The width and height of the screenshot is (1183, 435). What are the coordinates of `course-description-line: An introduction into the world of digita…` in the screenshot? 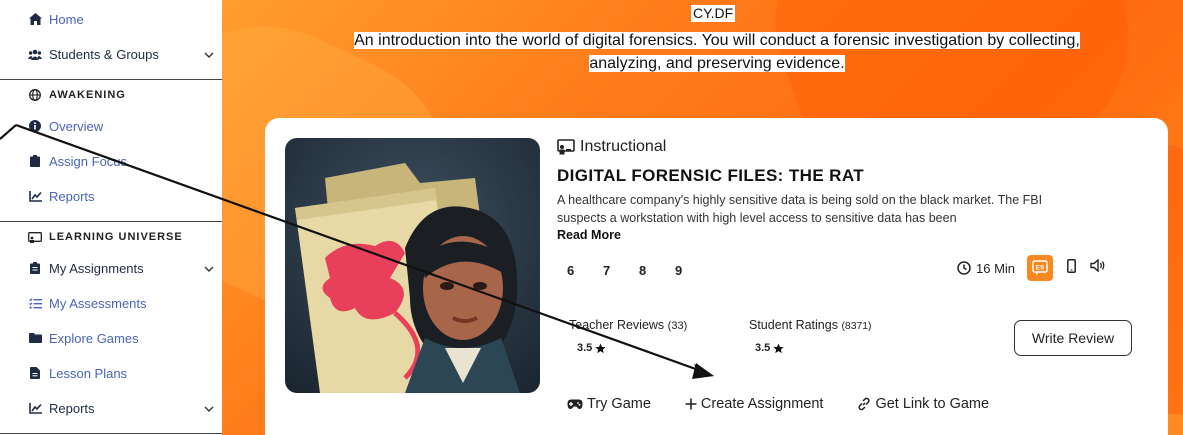 It's located at (717, 40).